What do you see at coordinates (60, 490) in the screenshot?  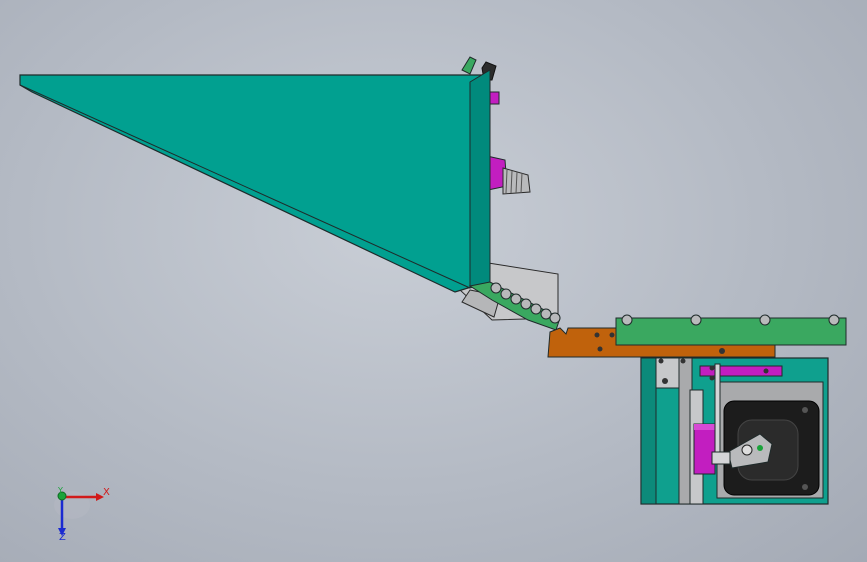 I see `y-axis-label: Y` at bounding box center [60, 490].